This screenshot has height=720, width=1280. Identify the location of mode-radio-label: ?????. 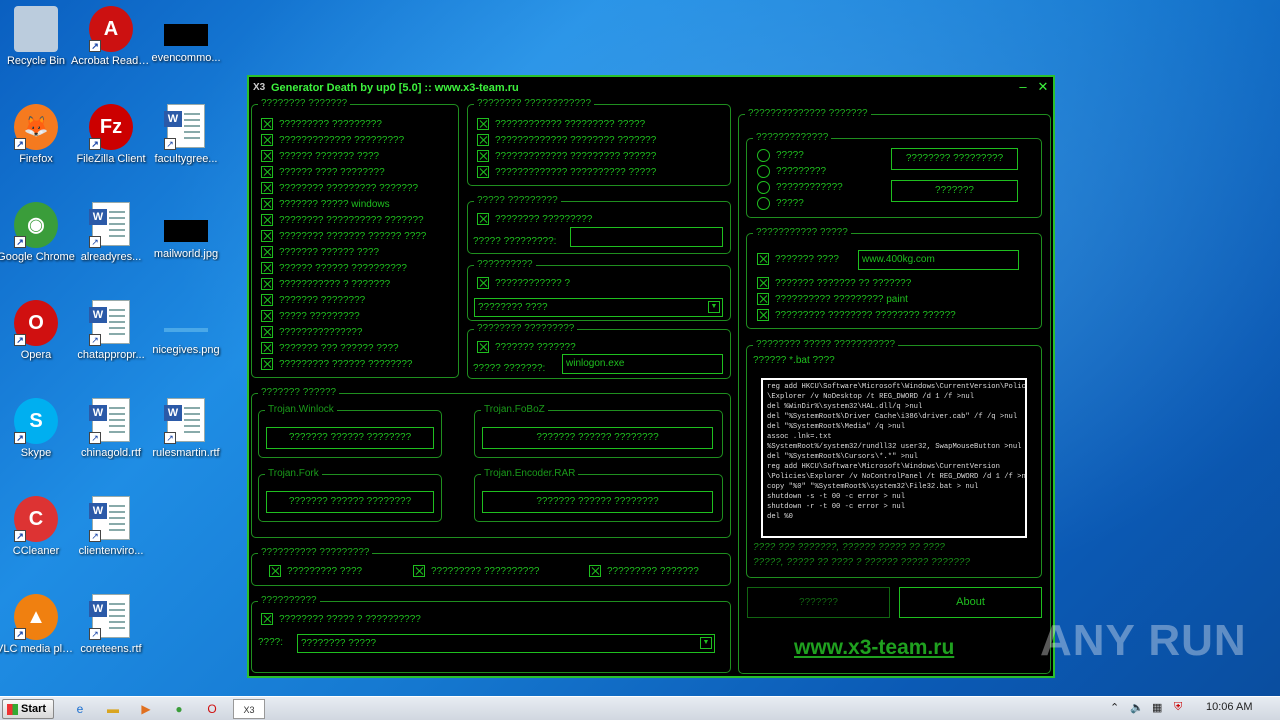
(790, 155).